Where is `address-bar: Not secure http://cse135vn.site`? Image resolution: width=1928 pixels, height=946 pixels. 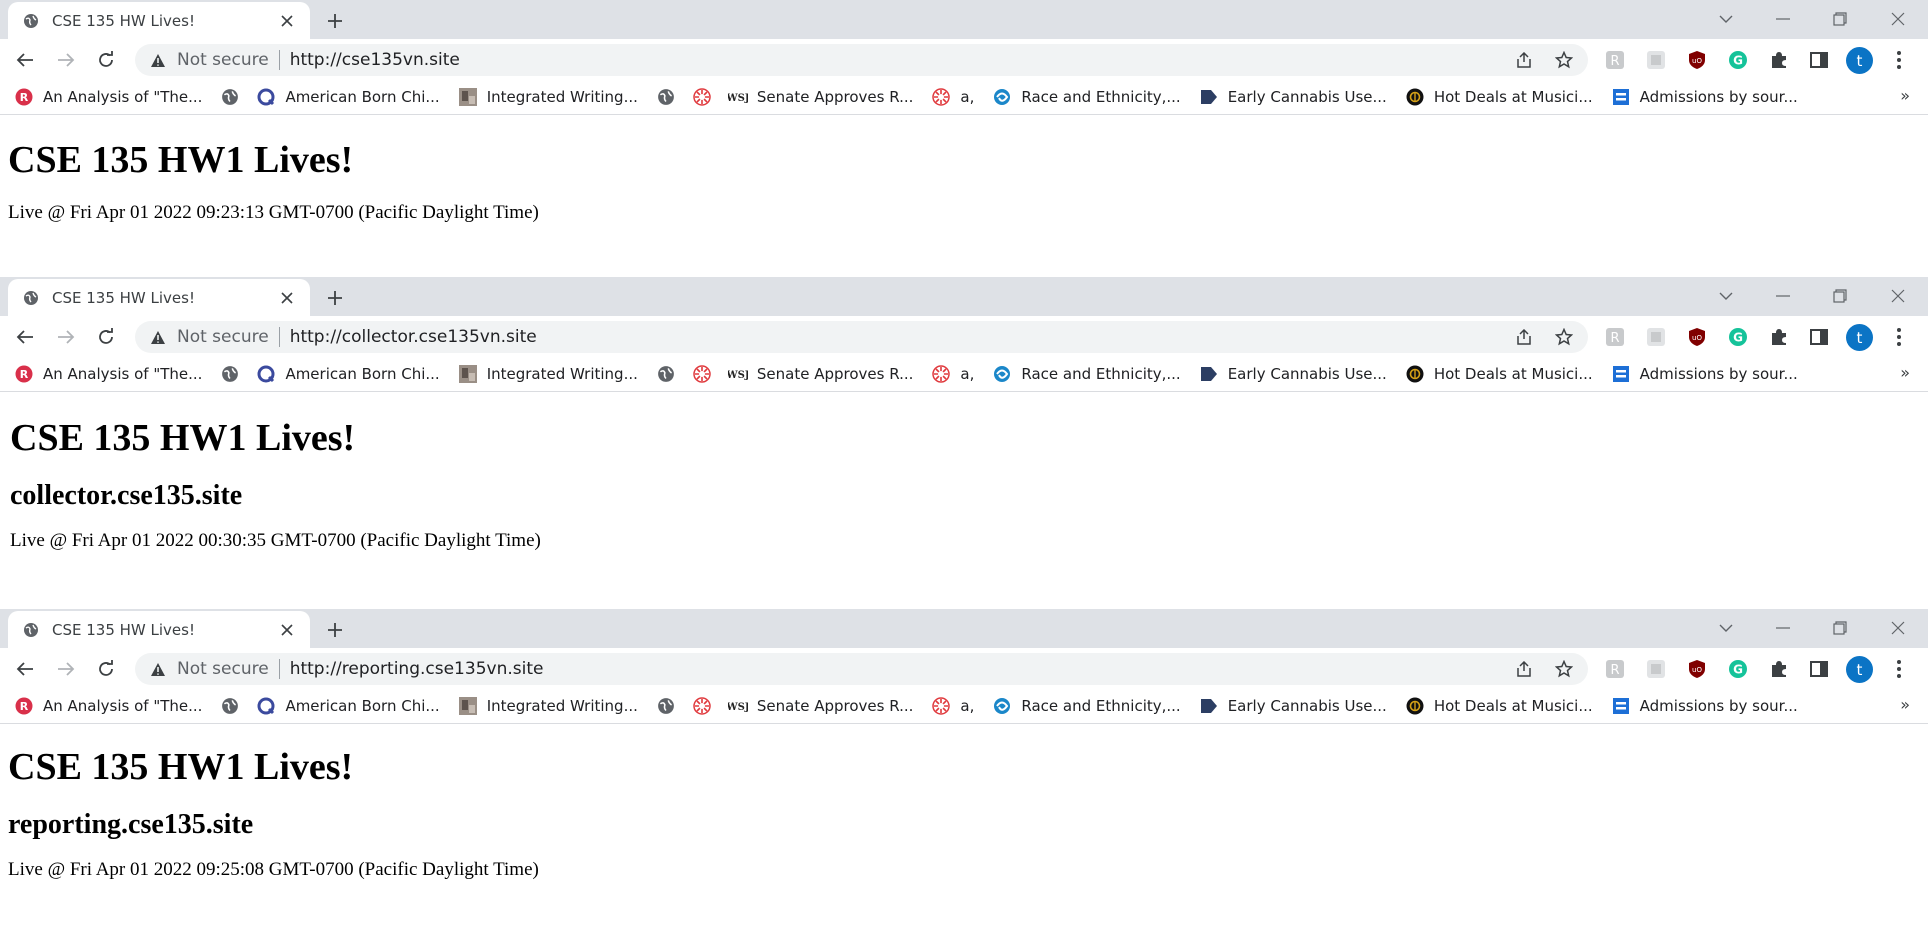
address-bar: Not secure http://cse135vn.site is located at coordinates (861, 60).